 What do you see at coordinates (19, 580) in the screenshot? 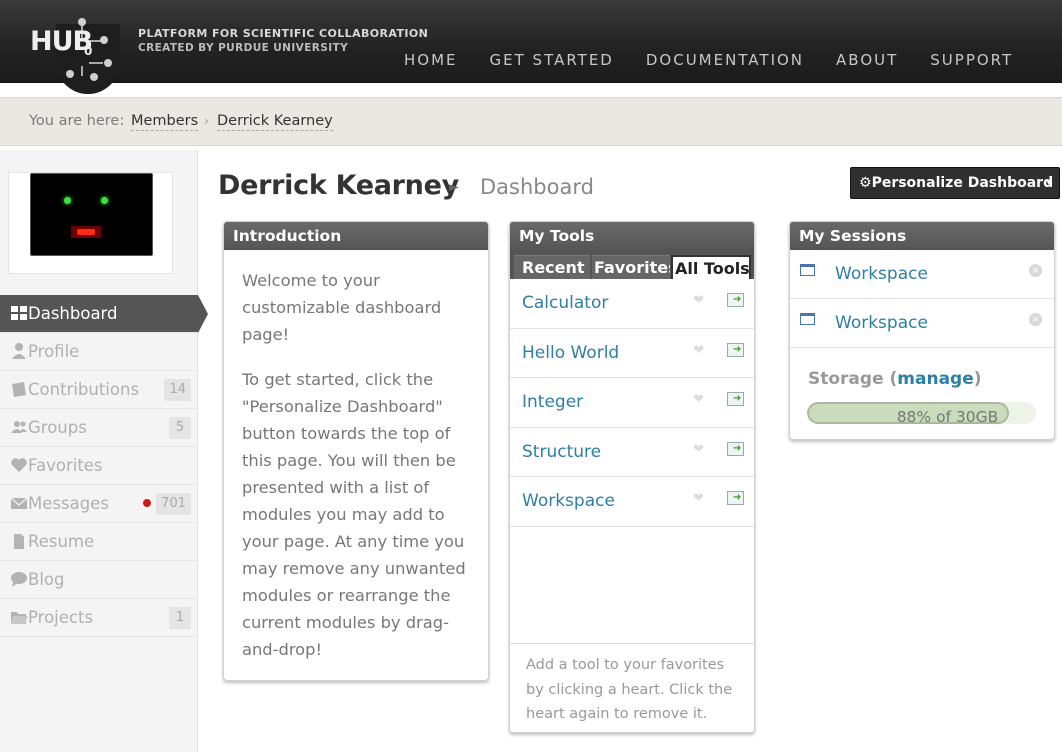
I see `speech-bubble-icon` at bounding box center [19, 580].